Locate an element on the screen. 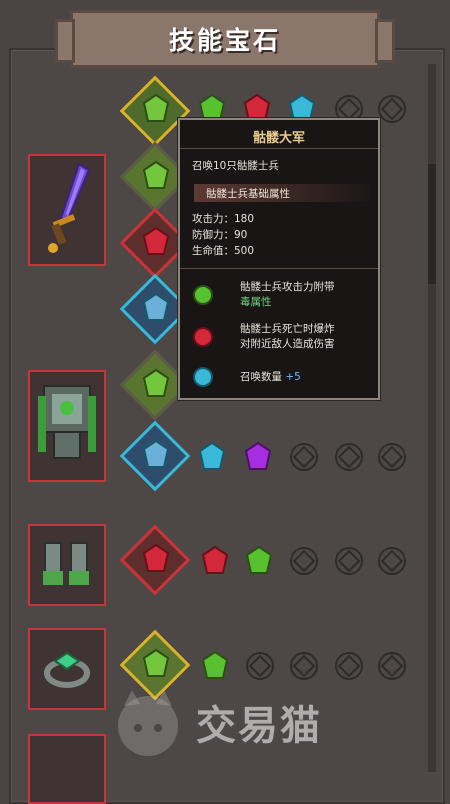 The width and height of the screenshot is (450, 804). base-stats-header: 骷髅士兵基础属性 is located at coordinates (282, 193).